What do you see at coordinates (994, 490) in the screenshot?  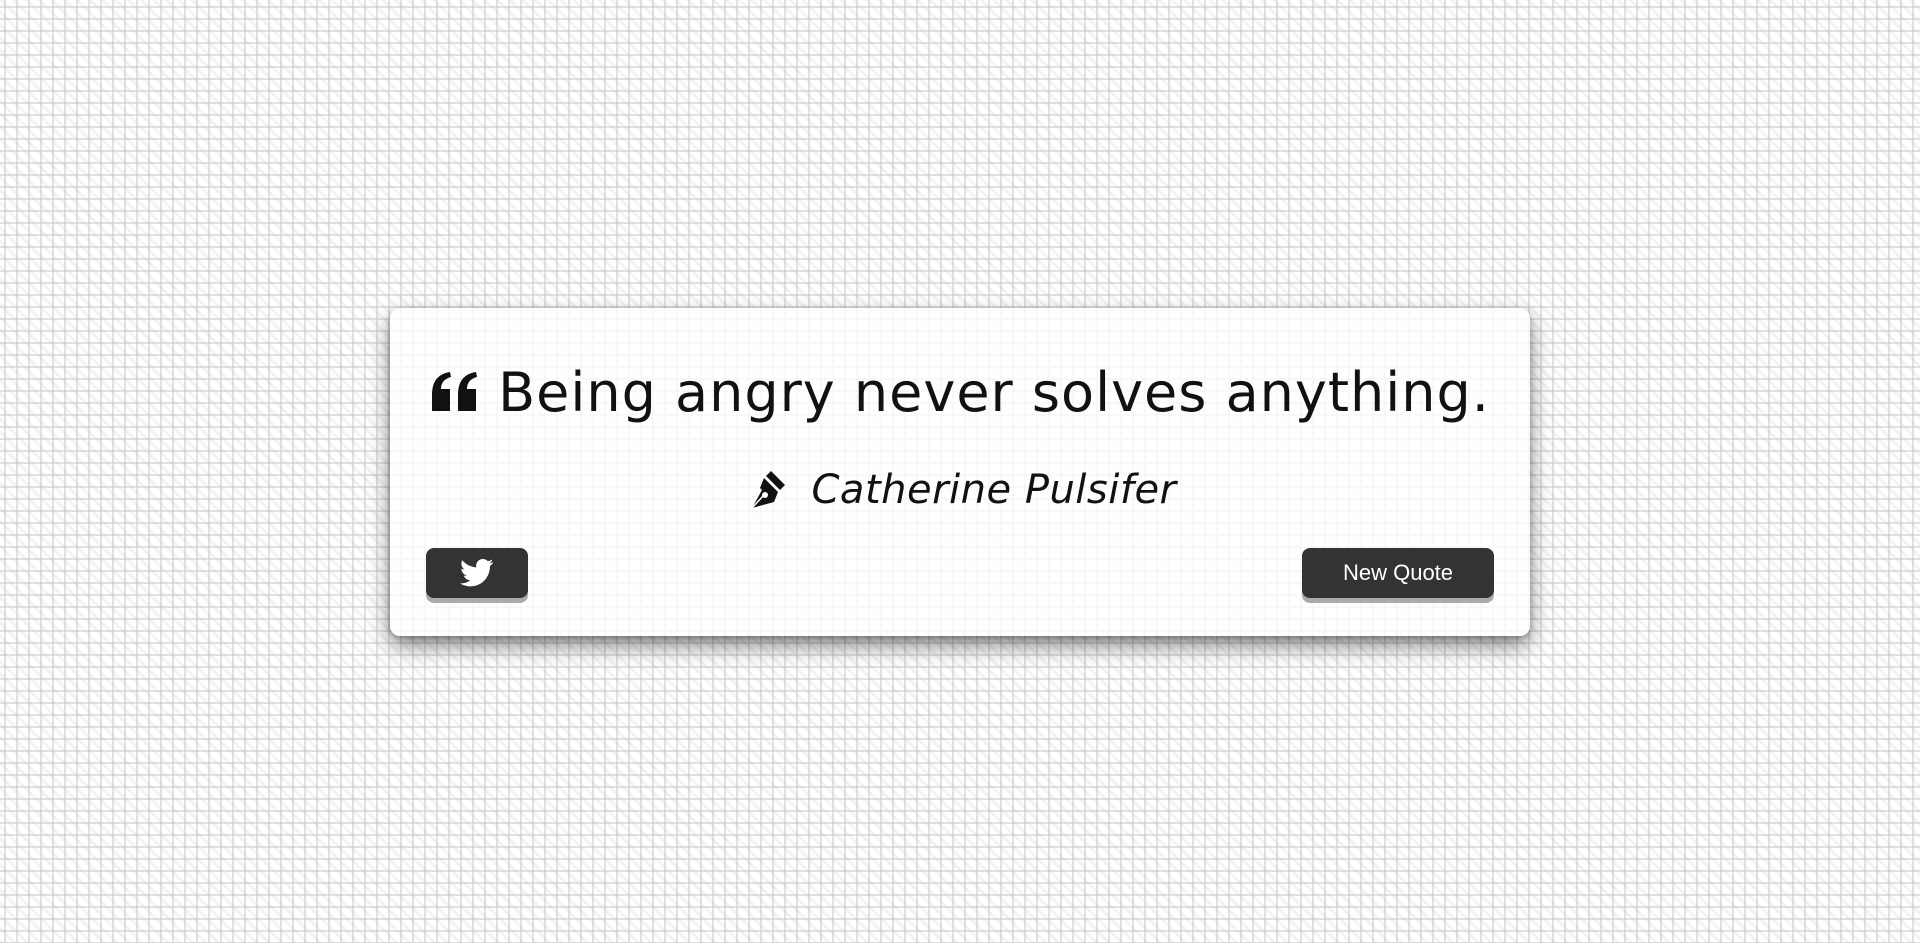 I see `author-name: Catherine Pulsifer` at bounding box center [994, 490].